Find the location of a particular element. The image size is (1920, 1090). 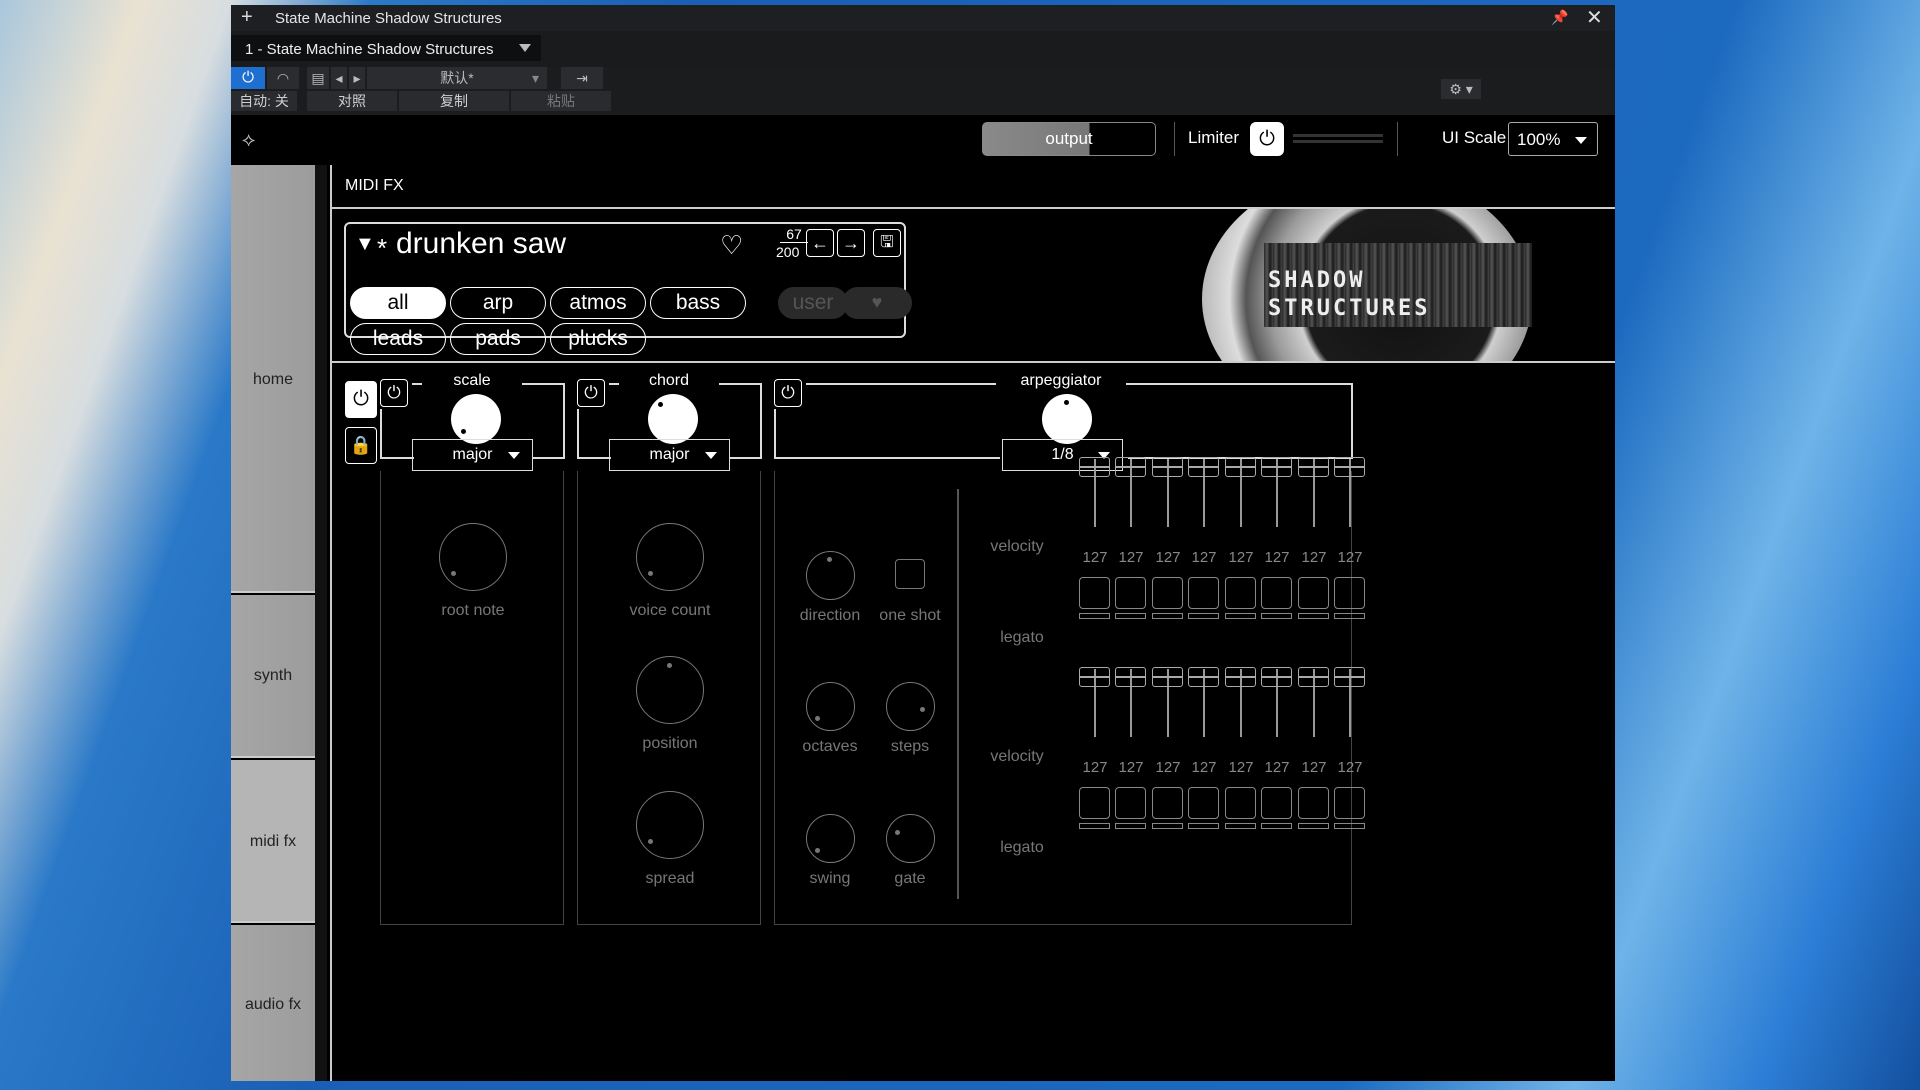

chord-mode-select: major is located at coordinates (669, 455).